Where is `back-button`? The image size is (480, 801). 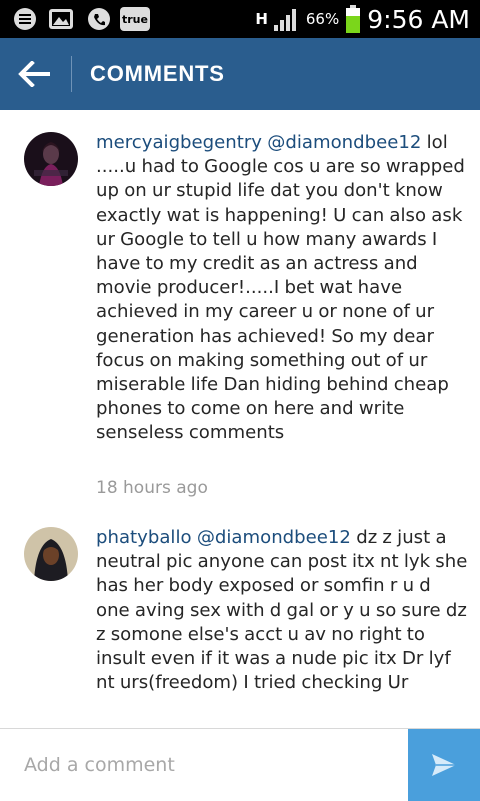 back-button is located at coordinates (35, 74).